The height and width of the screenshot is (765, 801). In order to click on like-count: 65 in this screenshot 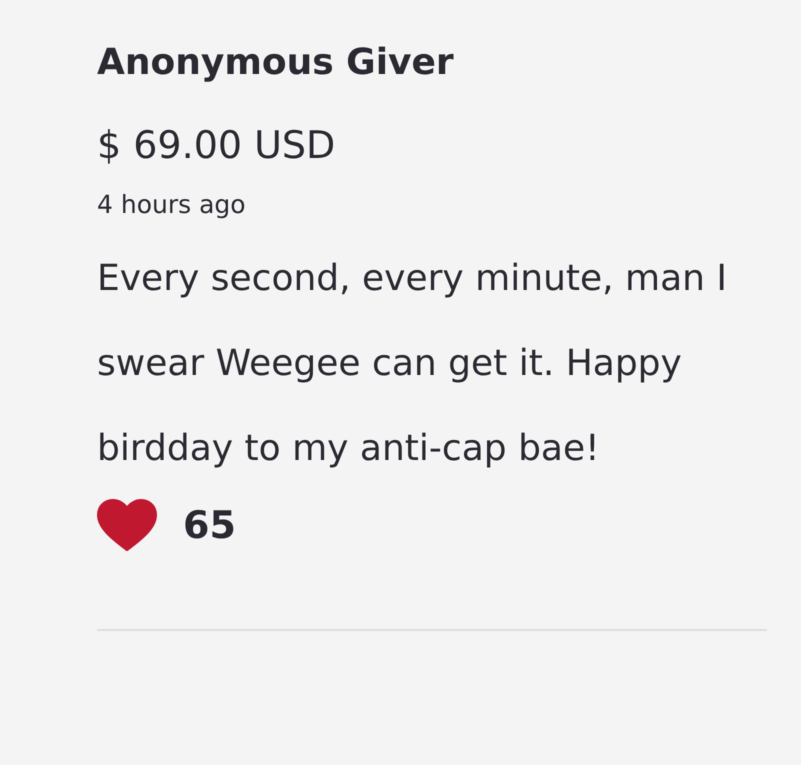, I will do `click(209, 525)`.